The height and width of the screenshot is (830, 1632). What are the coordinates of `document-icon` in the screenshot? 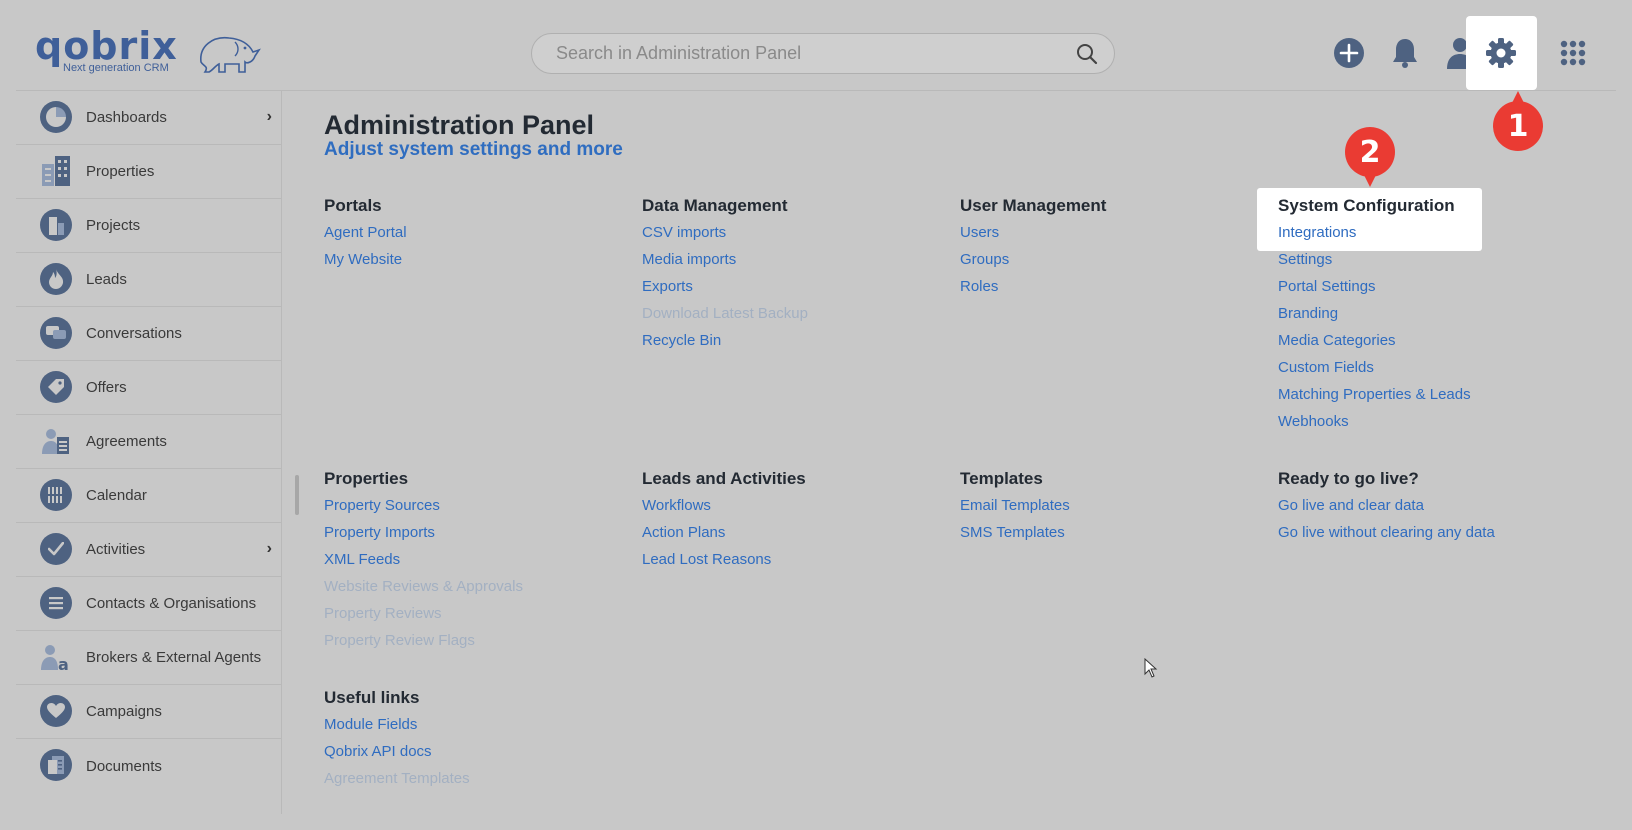 It's located at (56, 765).